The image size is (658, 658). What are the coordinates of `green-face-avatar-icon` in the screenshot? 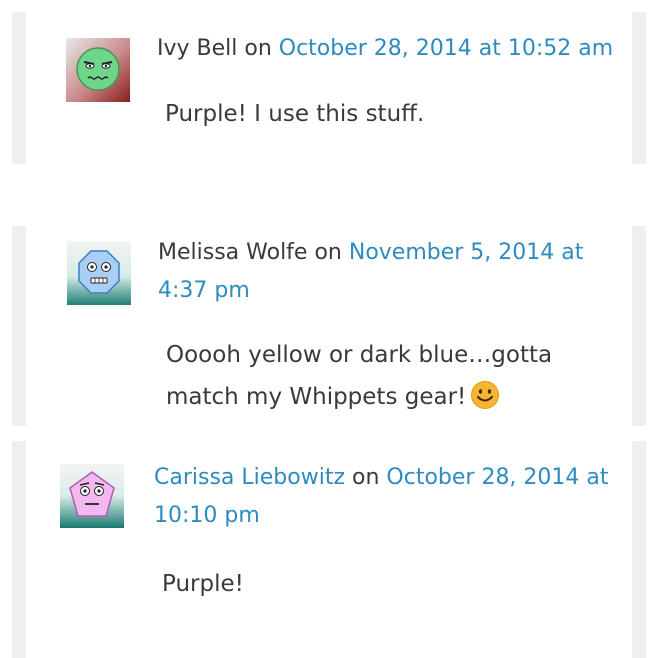 It's located at (98, 70).